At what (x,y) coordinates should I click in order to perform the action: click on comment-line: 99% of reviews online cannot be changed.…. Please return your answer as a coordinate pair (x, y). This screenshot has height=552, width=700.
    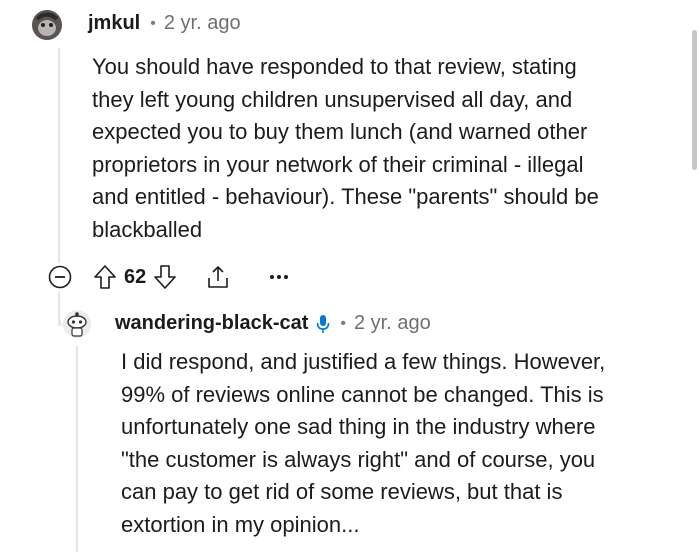
    Looking at the image, I should click on (362, 394).